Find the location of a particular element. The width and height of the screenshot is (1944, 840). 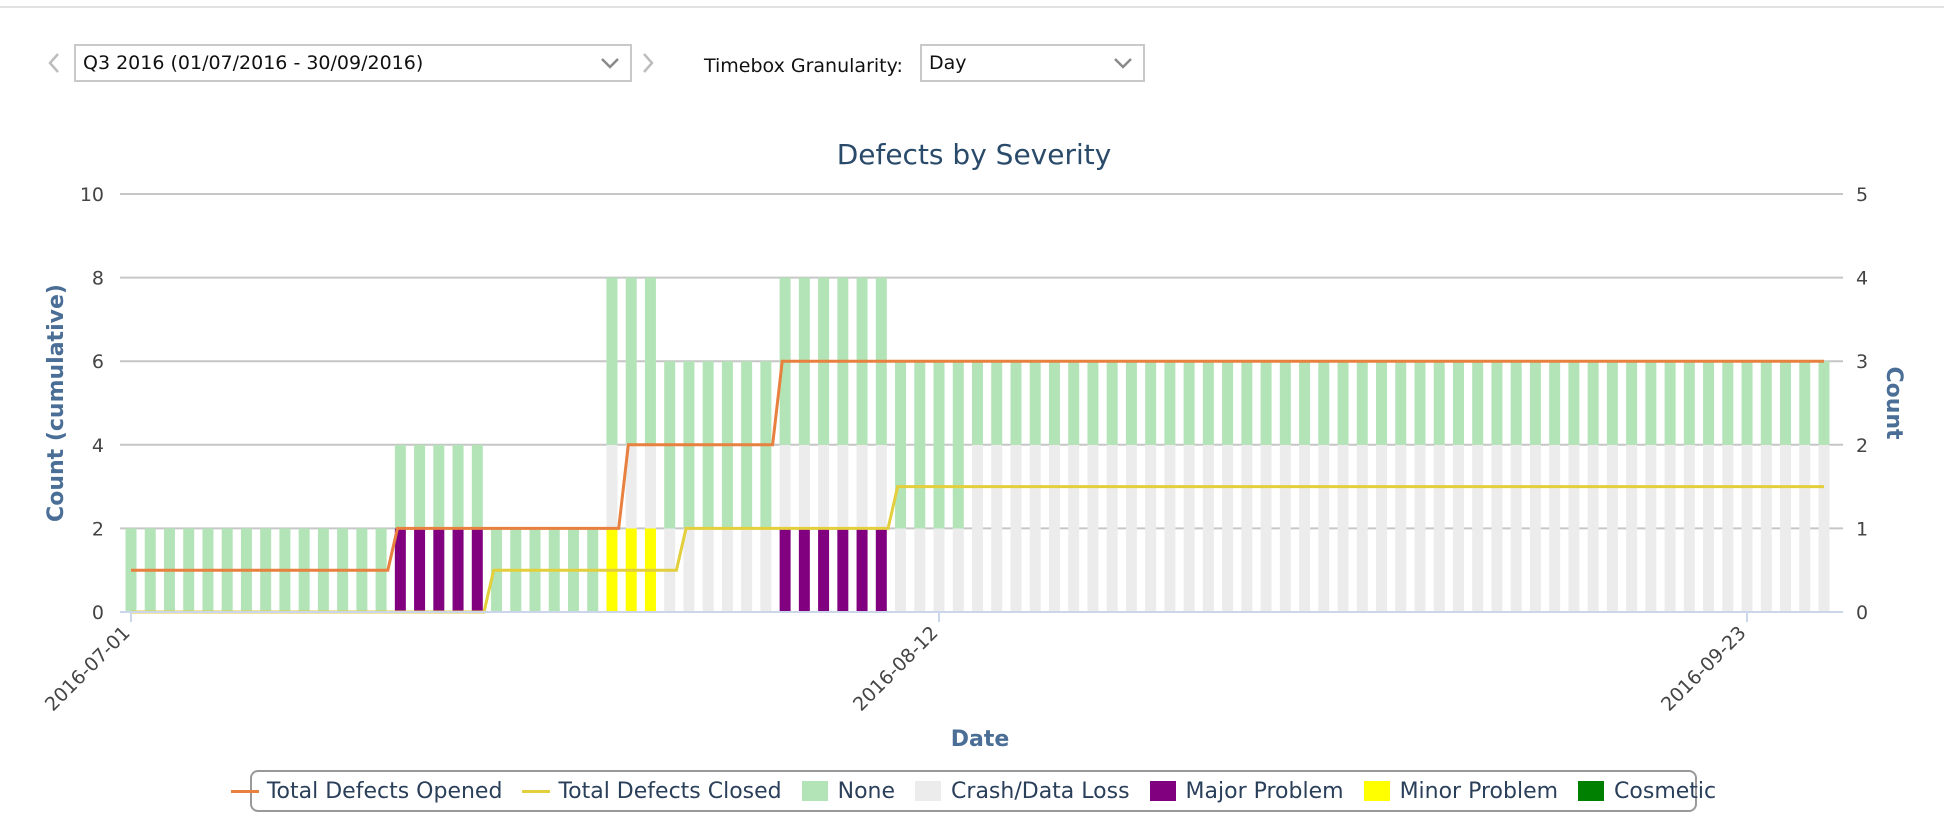

legend-item: Total Defects Opened is located at coordinates (366, 791).